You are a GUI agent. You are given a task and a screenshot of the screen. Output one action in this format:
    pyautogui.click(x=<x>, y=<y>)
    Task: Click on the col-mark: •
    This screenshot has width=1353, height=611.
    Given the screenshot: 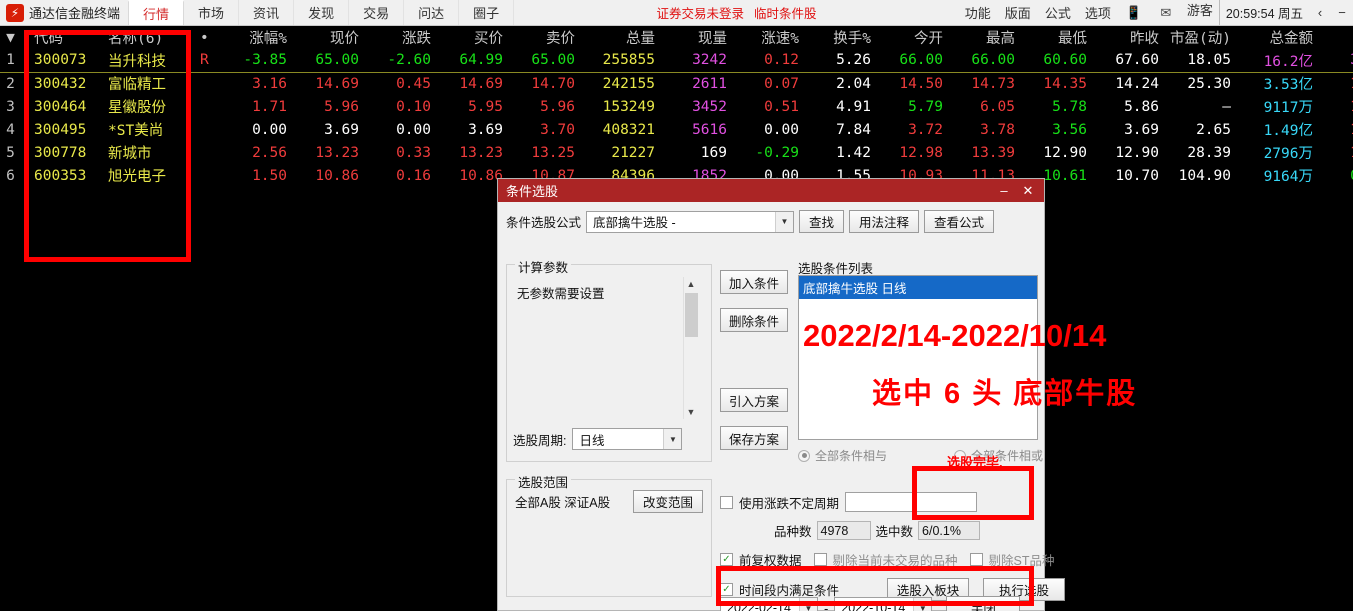 What is the action you would take?
    pyautogui.click(x=204, y=37)
    